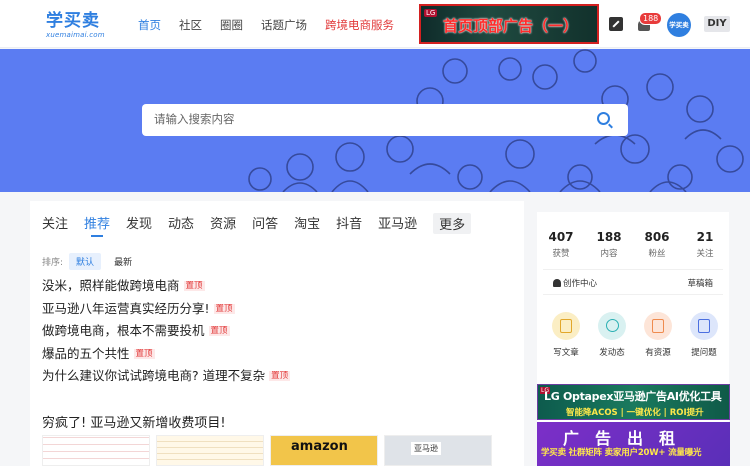  What do you see at coordinates (53, 263) in the screenshot?
I see `sort-label: 排序:` at bounding box center [53, 263].